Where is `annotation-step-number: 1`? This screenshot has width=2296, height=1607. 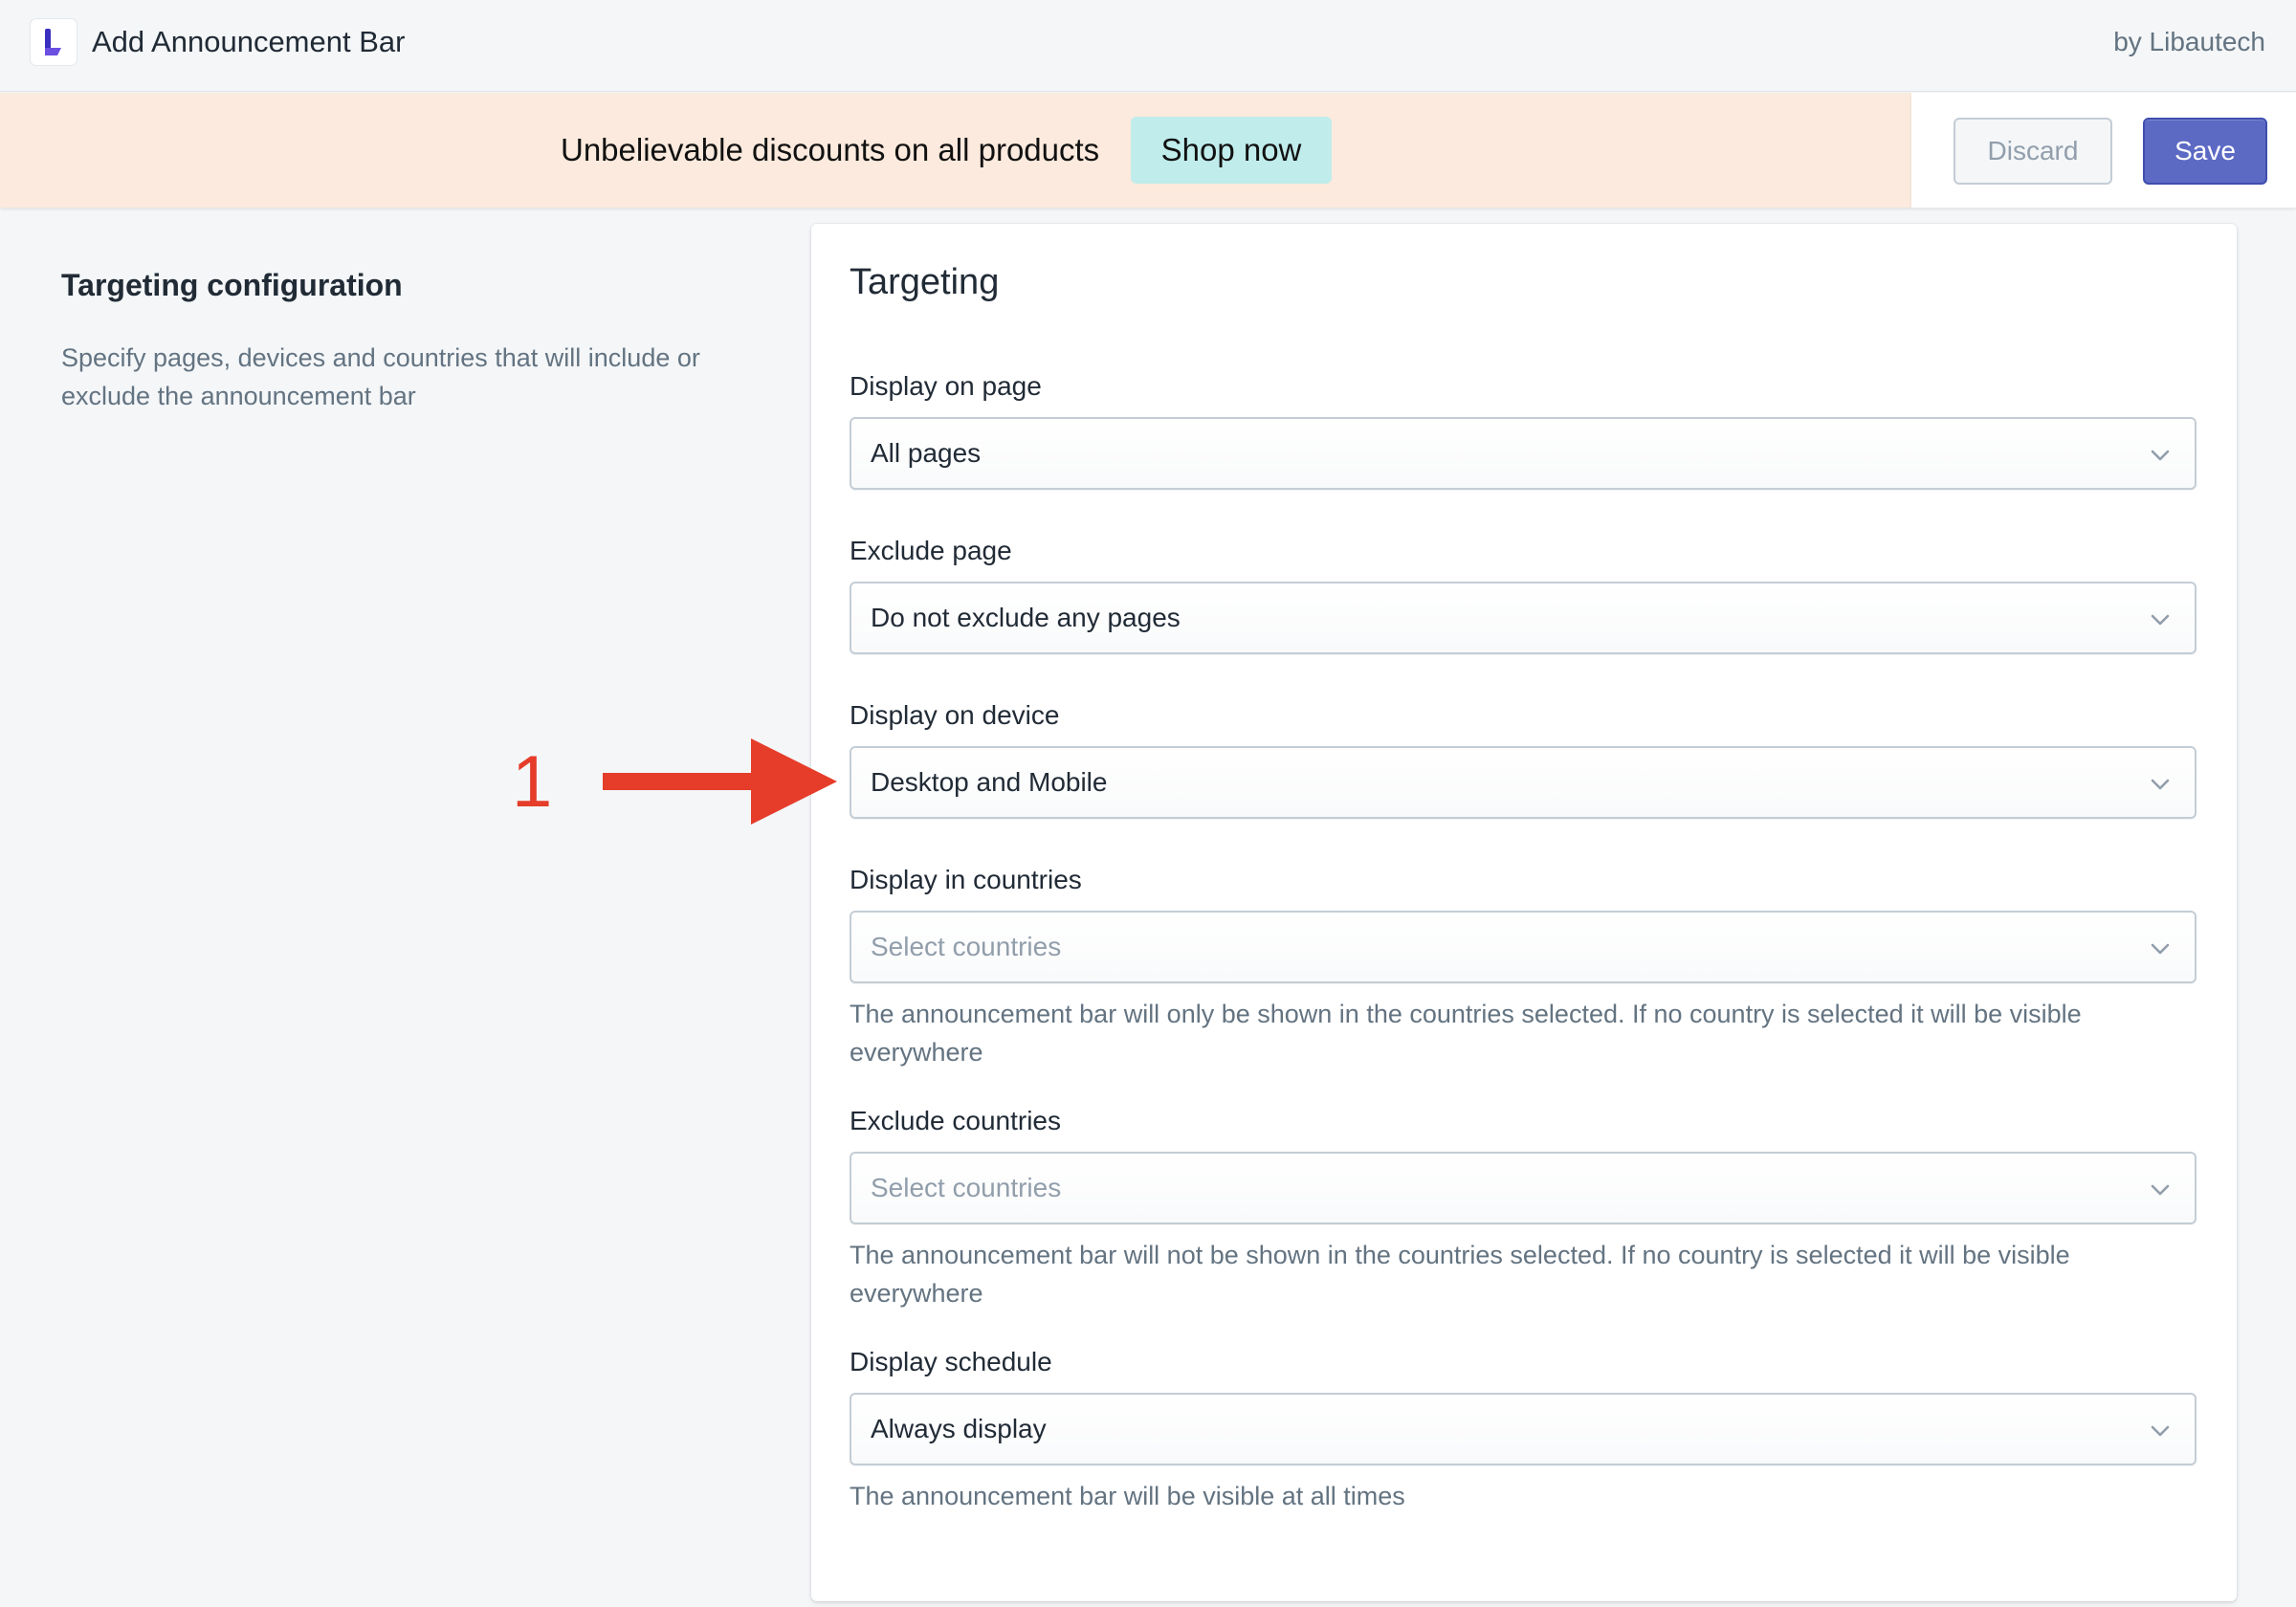 annotation-step-number: 1 is located at coordinates (532, 782).